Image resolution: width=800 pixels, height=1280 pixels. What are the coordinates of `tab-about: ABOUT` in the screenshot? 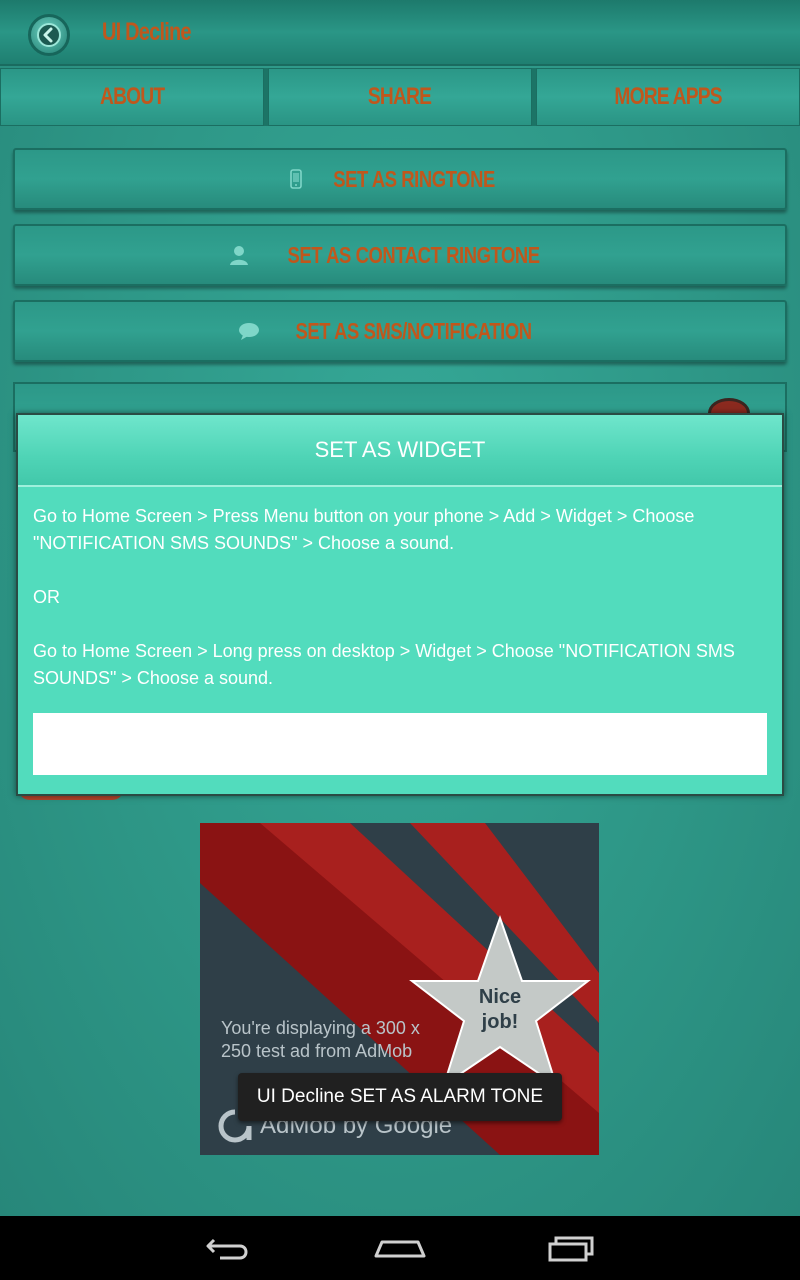 It's located at (132, 97).